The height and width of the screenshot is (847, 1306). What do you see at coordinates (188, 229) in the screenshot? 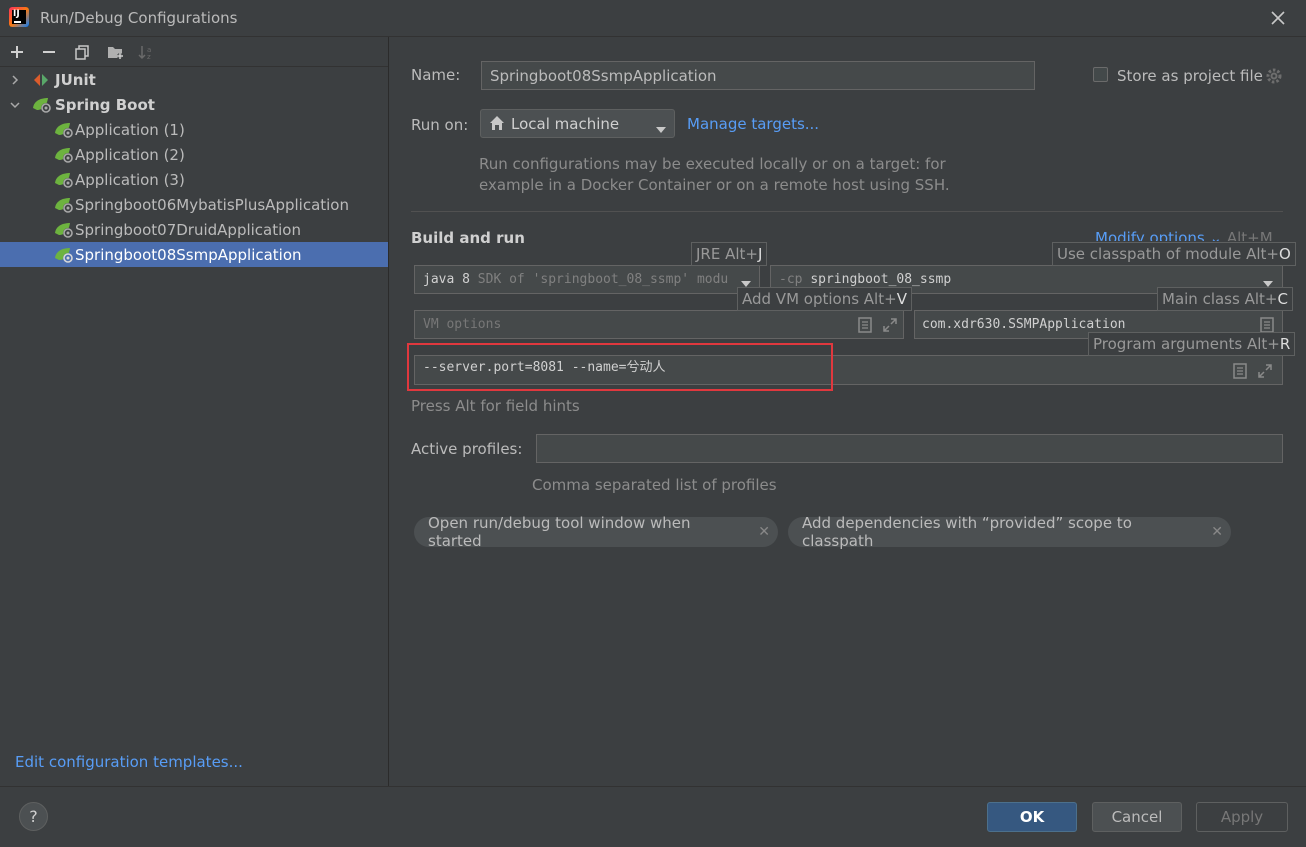
I see `tree-item-label: Springboot07DruidApplication` at bounding box center [188, 229].